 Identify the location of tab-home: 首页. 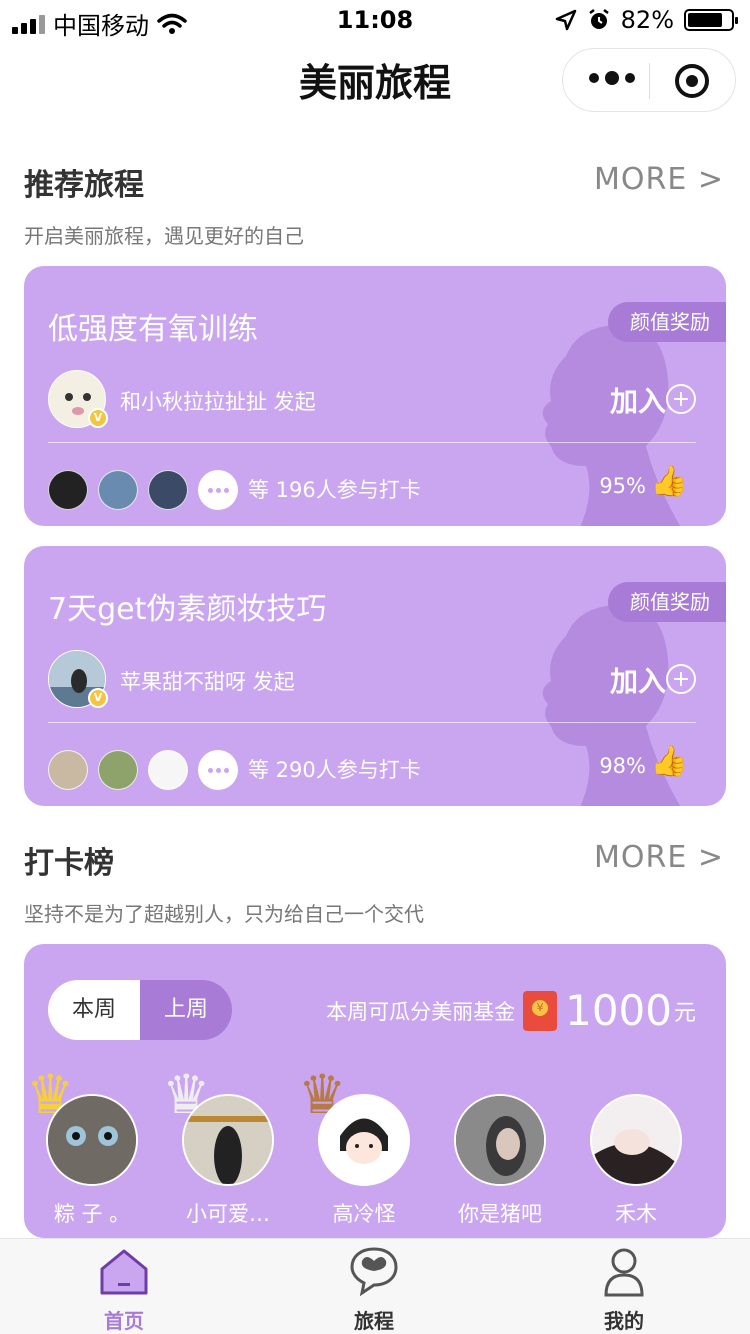
(124, 1289).